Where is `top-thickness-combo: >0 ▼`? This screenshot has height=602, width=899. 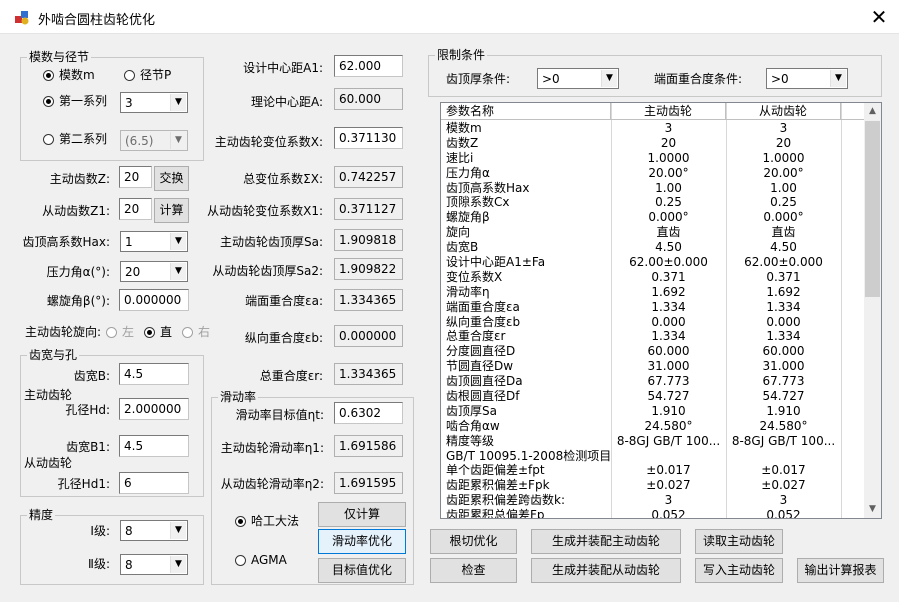 top-thickness-combo: >0 ▼ is located at coordinates (578, 78).